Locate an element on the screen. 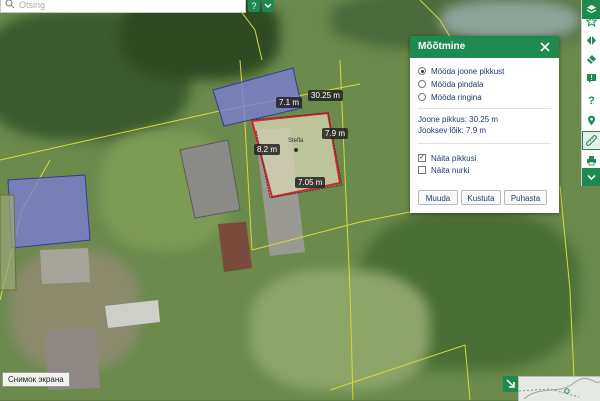 The image size is (600, 401). screenshot-label: Снимок экрана is located at coordinates (36, 379).